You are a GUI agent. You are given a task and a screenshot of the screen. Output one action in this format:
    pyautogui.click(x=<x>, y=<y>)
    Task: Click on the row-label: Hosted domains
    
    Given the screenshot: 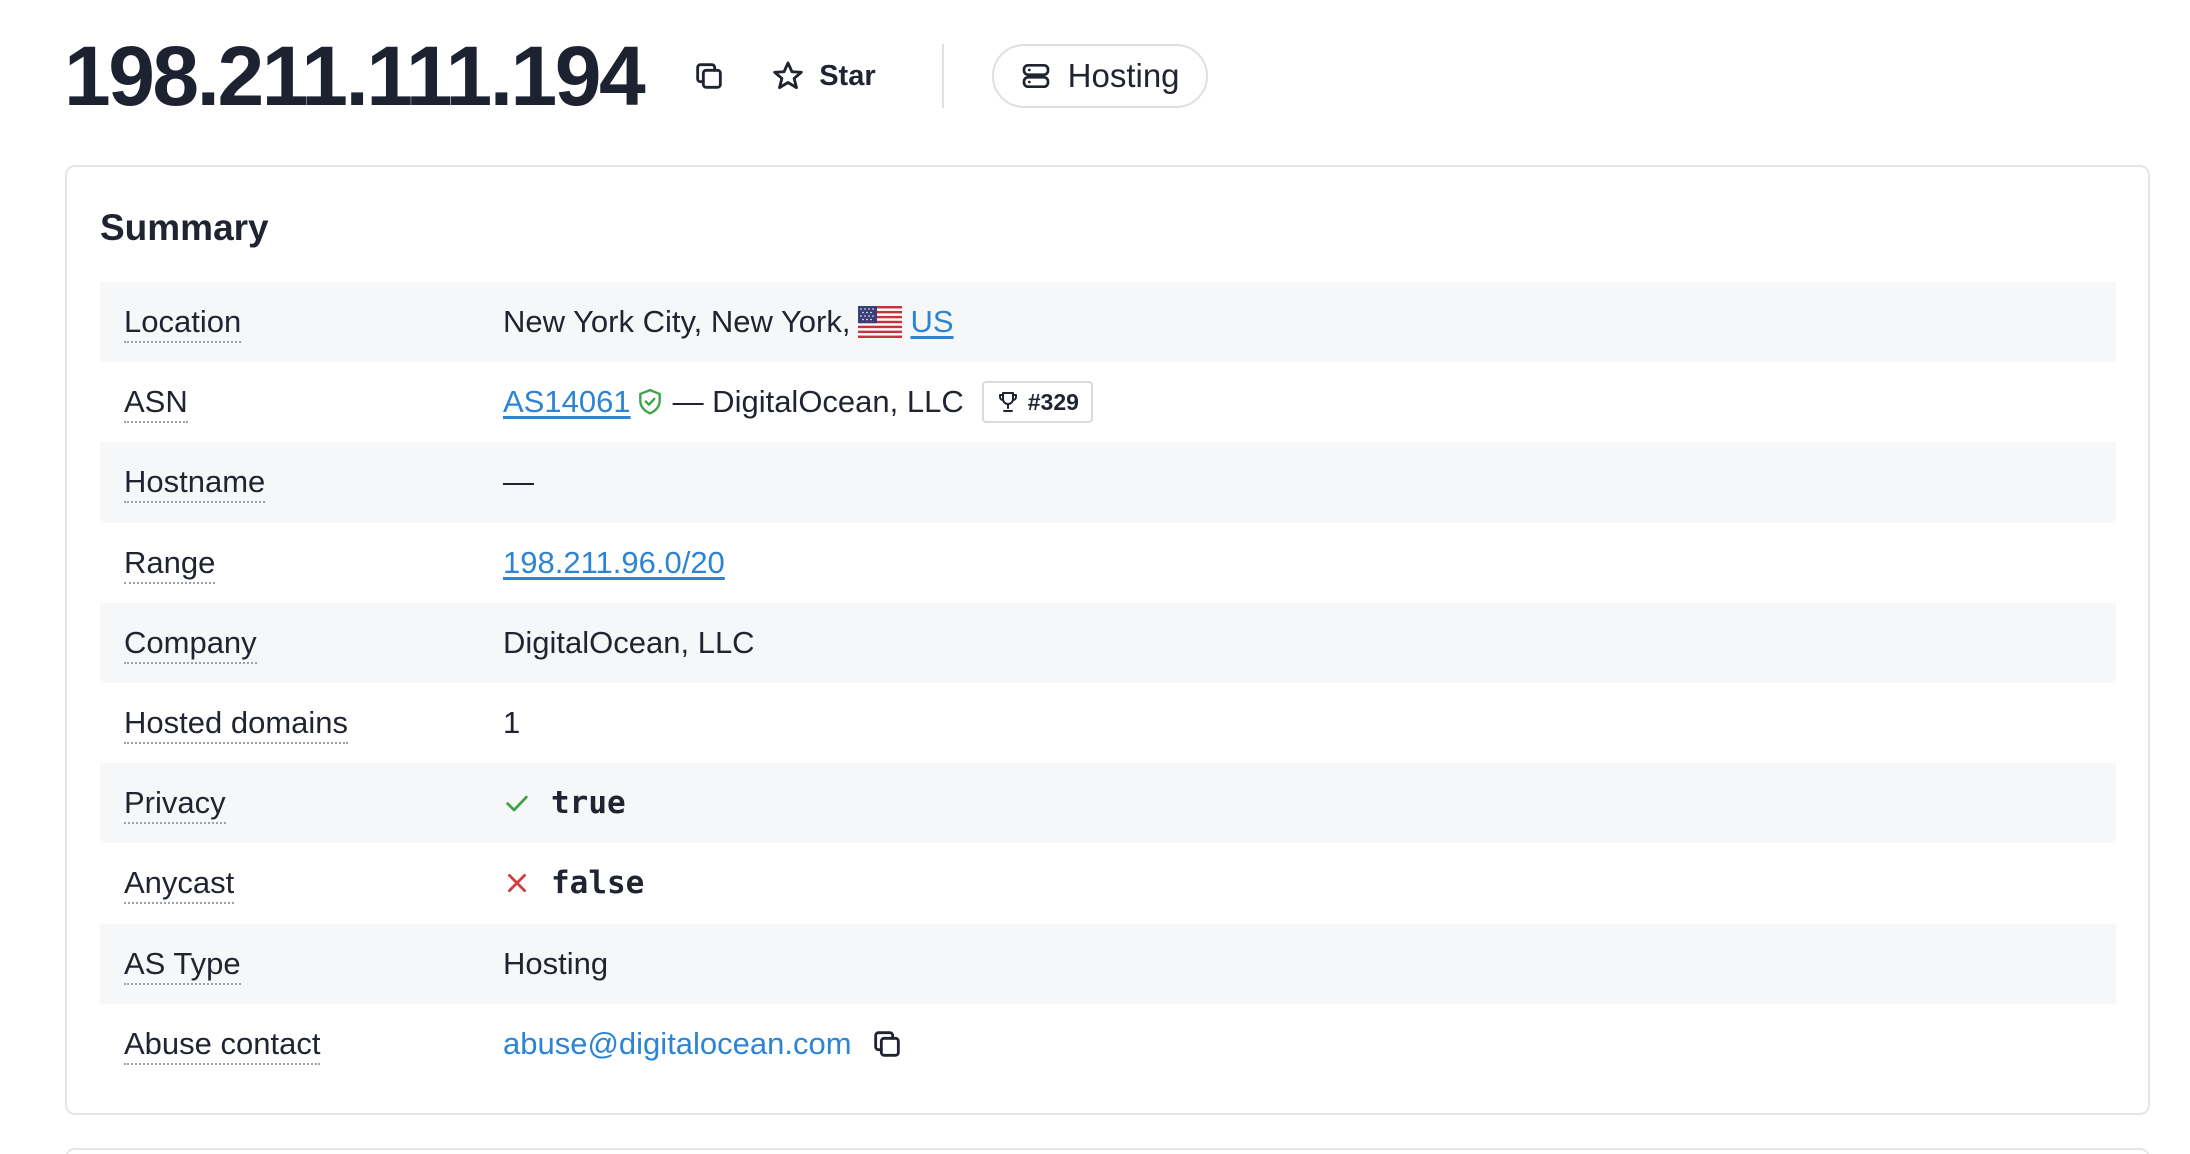 What is the action you would take?
    pyautogui.click(x=301, y=725)
    